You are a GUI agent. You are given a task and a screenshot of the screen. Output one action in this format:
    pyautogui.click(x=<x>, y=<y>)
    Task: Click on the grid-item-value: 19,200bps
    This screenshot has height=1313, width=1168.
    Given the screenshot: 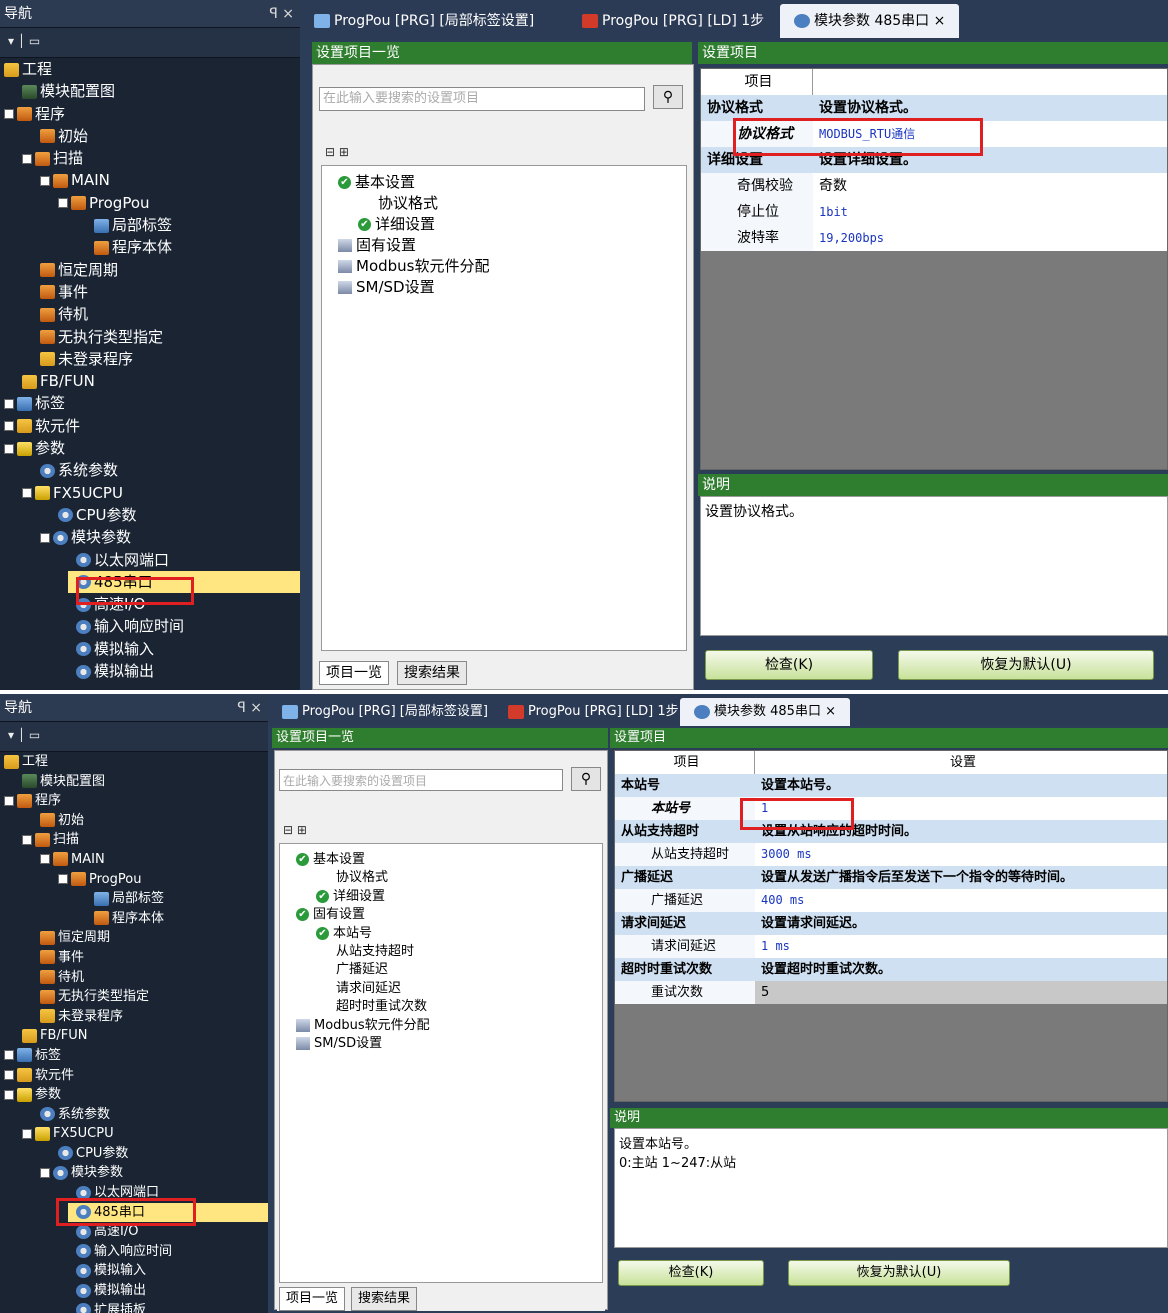 What is the action you would take?
    pyautogui.click(x=990, y=238)
    